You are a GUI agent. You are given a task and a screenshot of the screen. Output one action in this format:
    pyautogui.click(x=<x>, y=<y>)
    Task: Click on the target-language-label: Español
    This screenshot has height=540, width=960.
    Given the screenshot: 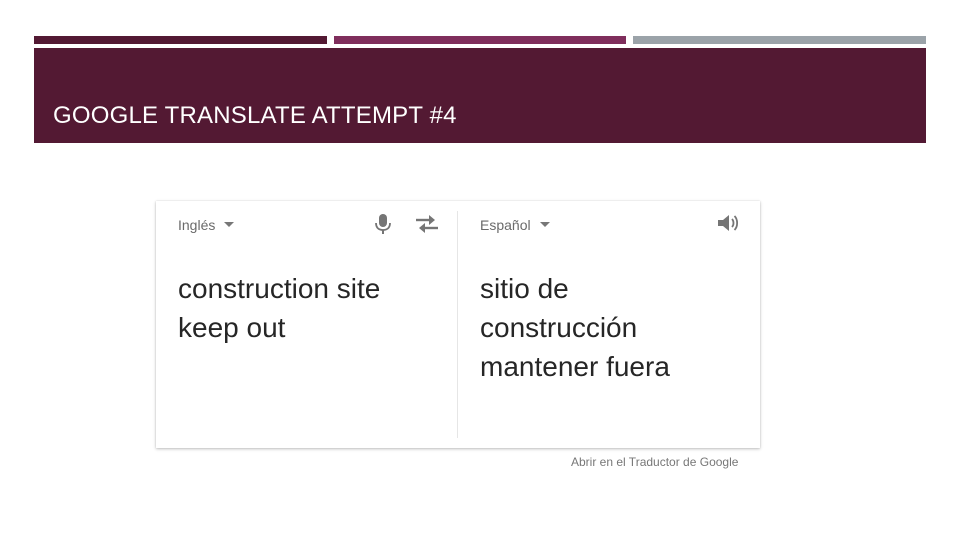 What is the action you would take?
    pyautogui.click(x=505, y=225)
    